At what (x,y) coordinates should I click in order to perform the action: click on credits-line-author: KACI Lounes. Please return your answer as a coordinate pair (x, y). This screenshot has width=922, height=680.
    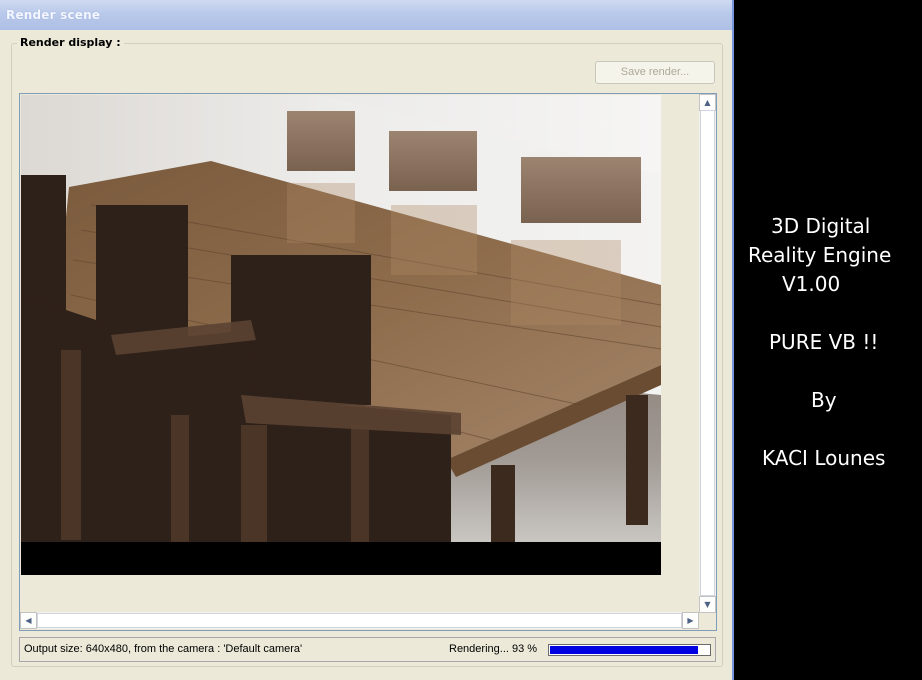
    Looking at the image, I should click on (824, 458).